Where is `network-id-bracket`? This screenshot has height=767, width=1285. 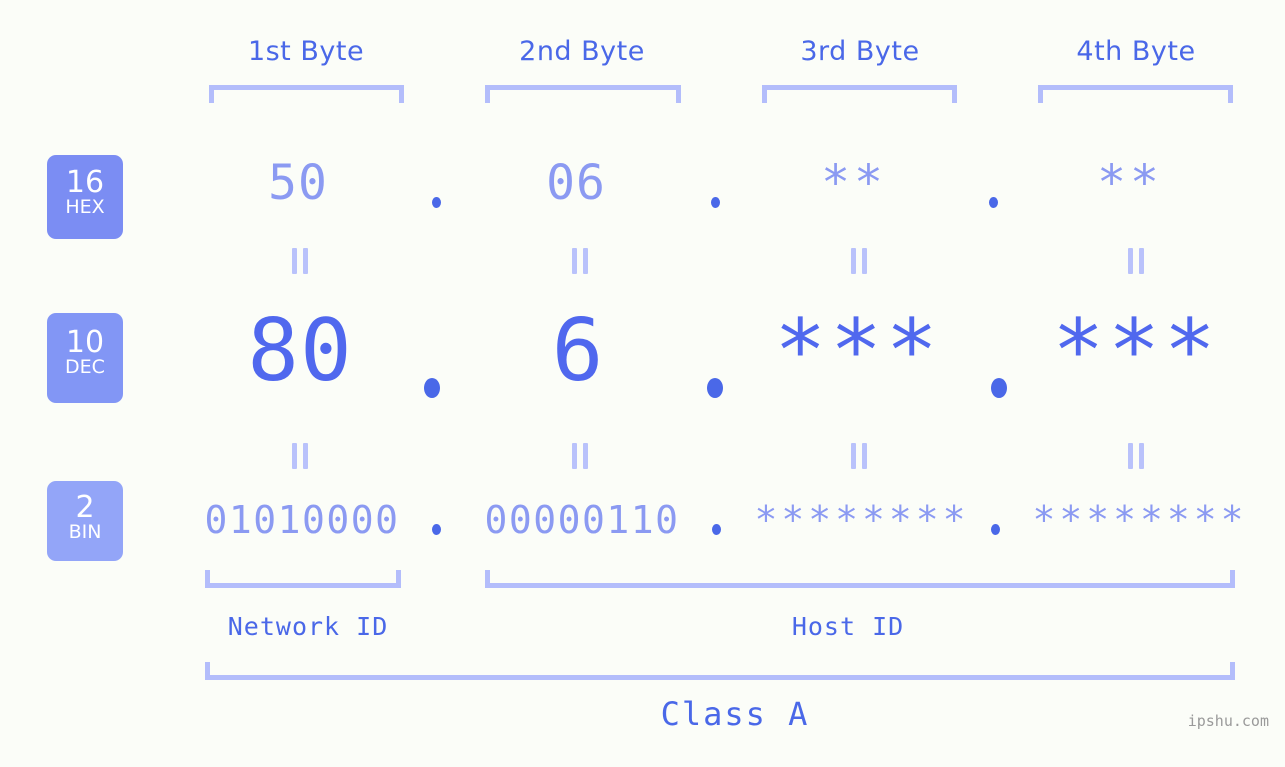 network-id-bracket is located at coordinates (303, 579).